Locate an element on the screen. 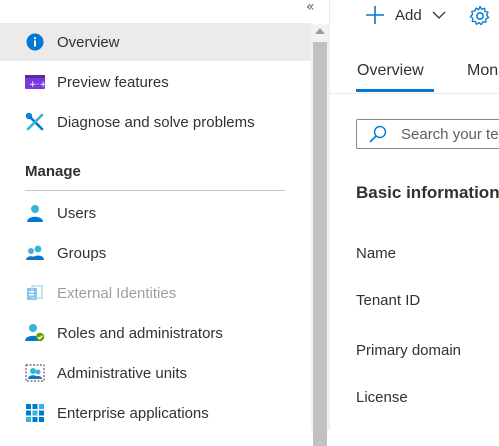  property-label-primary-domain: Primary domain is located at coordinates (409, 350).